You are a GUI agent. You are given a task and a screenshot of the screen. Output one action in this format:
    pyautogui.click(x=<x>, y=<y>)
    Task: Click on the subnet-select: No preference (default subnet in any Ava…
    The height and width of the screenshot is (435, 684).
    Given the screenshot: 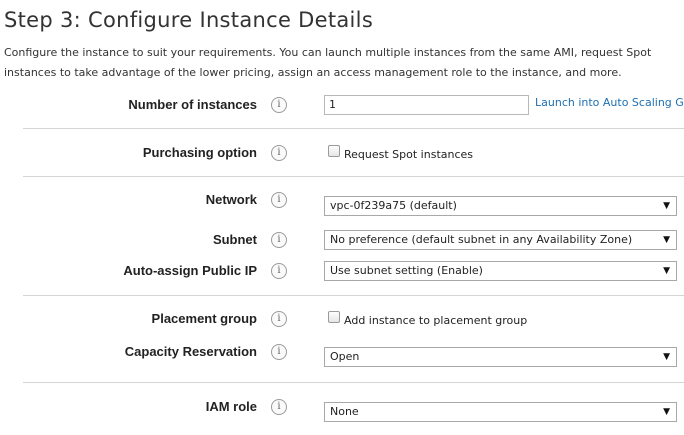 What is the action you would take?
    pyautogui.click(x=500, y=240)
    